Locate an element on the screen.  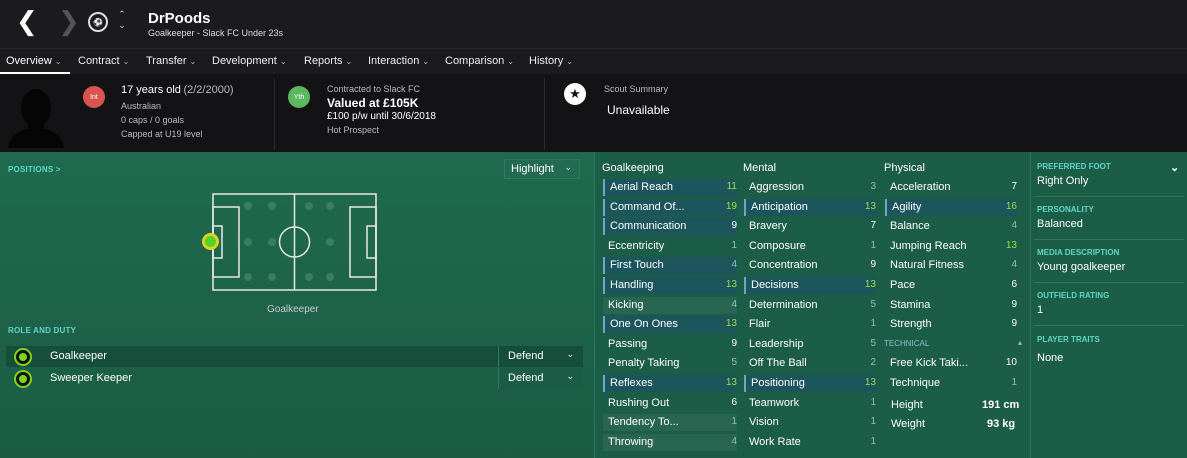
tab-transfer: Transfer ⌄ is located at coordinates (171, 61).